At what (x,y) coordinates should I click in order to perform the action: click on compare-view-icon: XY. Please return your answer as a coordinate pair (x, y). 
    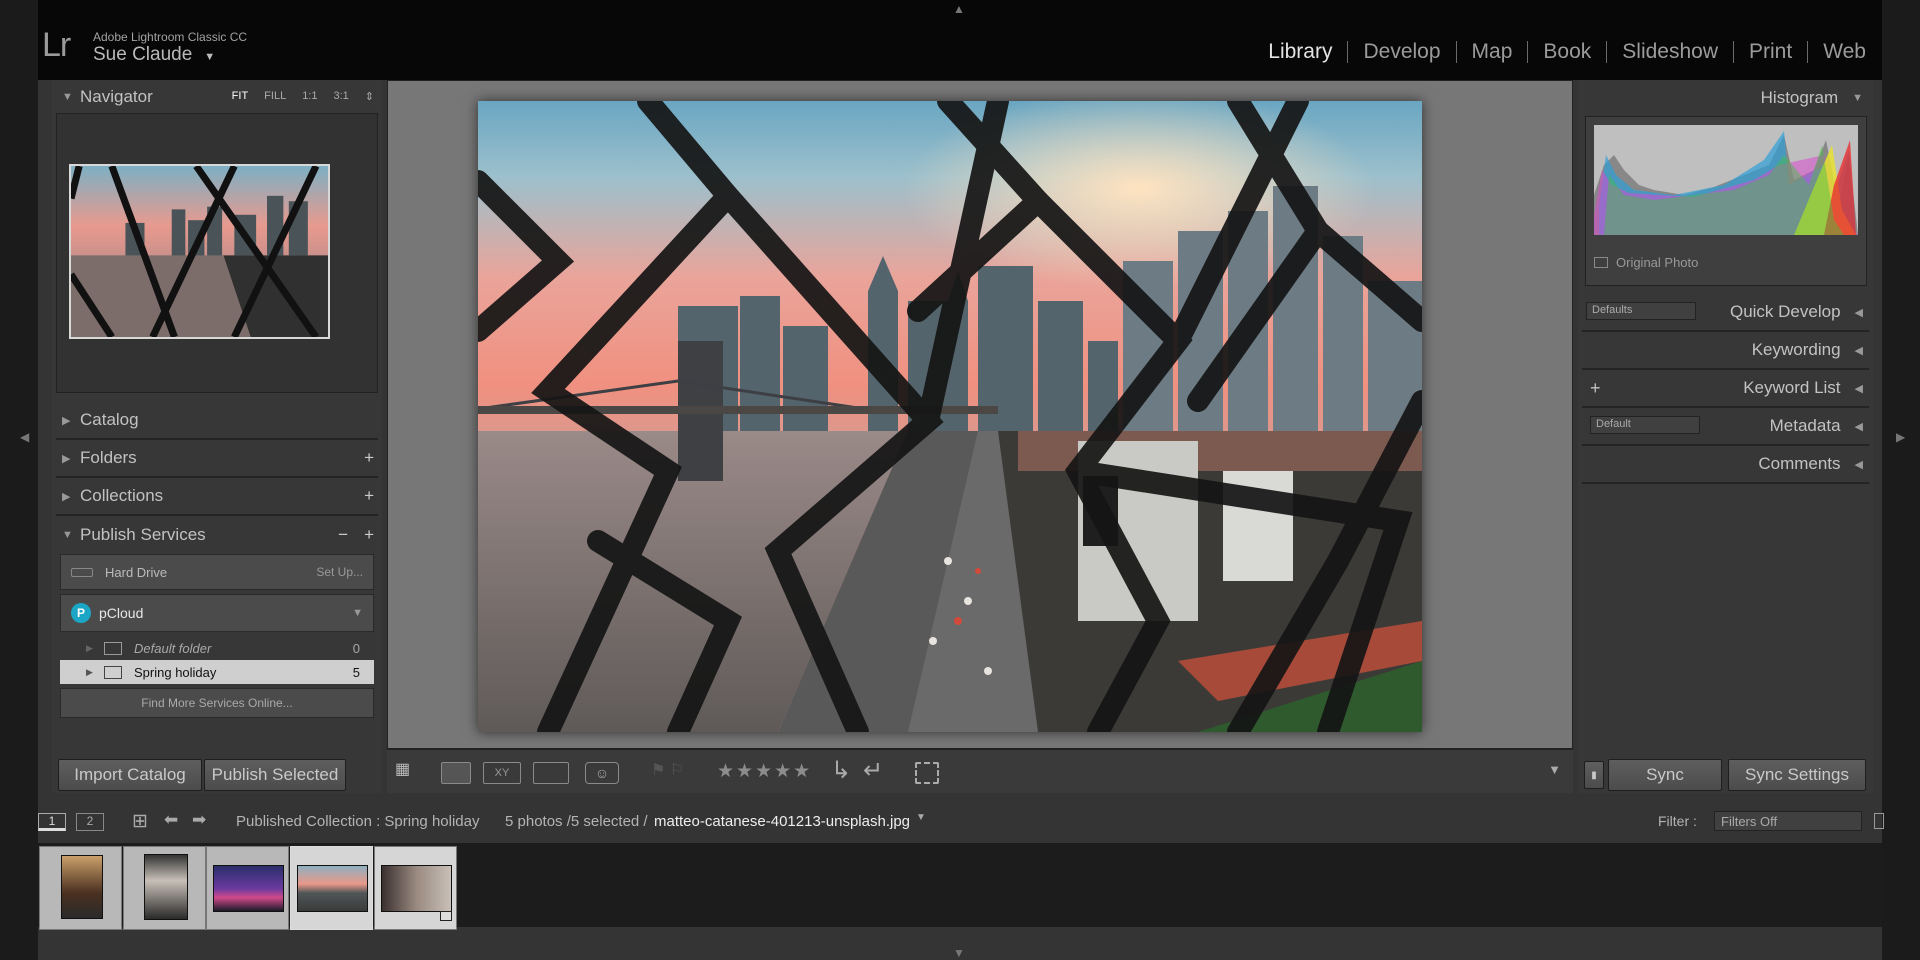
    Looking at the image, I should click on (502, 773).